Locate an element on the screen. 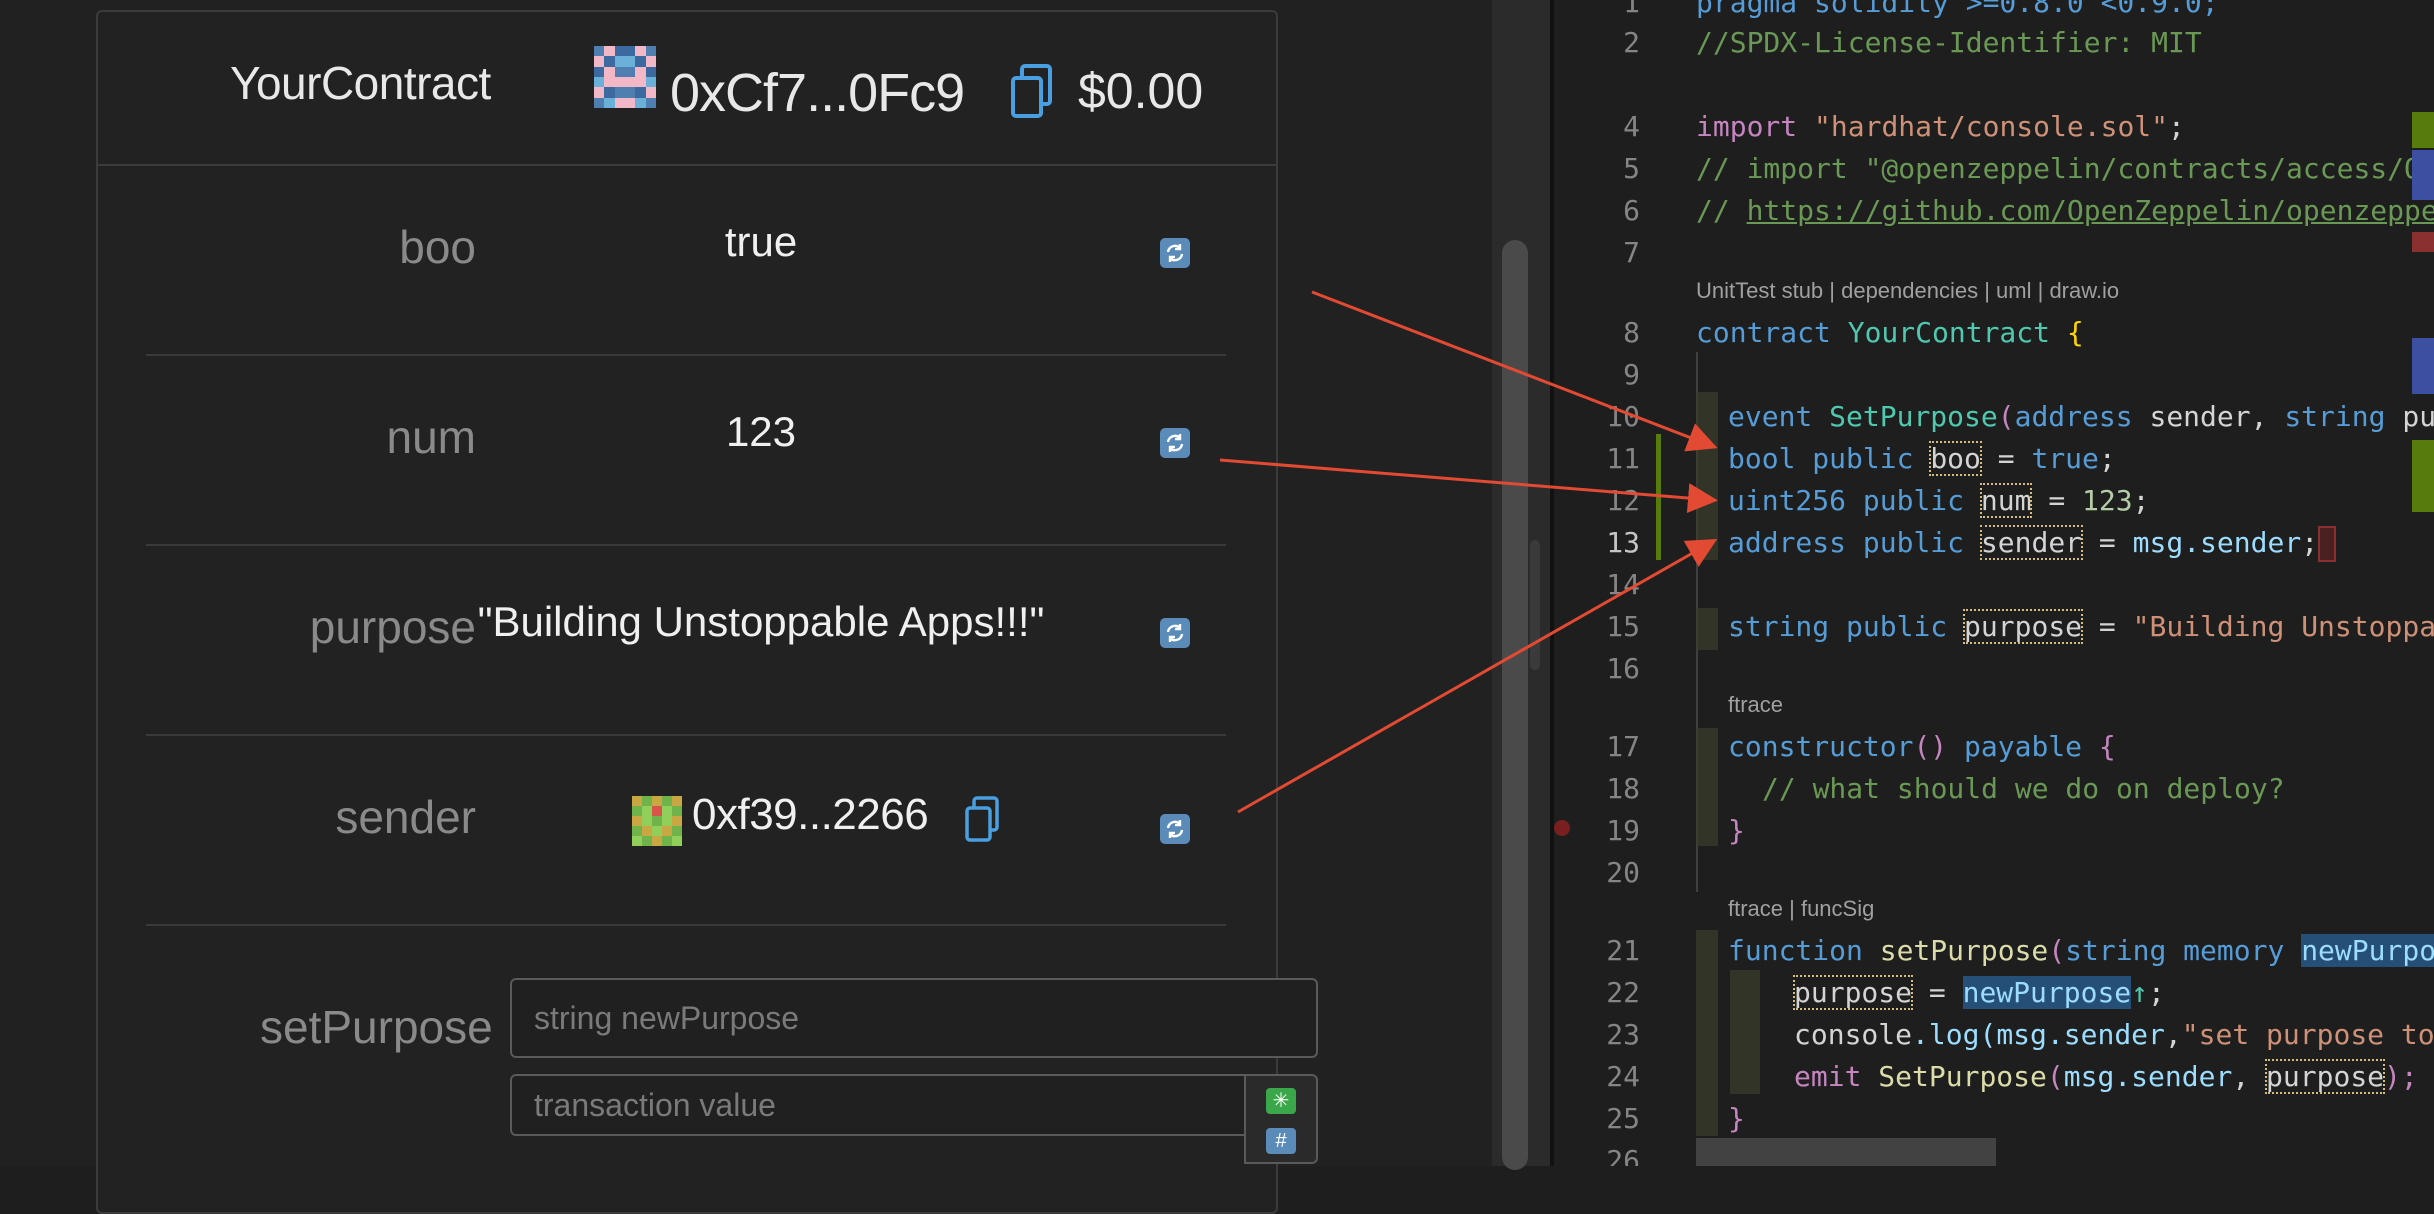 Image resolution: width=2434 pixels, height=1214 pixels. keyword: import is located at coordinates (1747, 126).